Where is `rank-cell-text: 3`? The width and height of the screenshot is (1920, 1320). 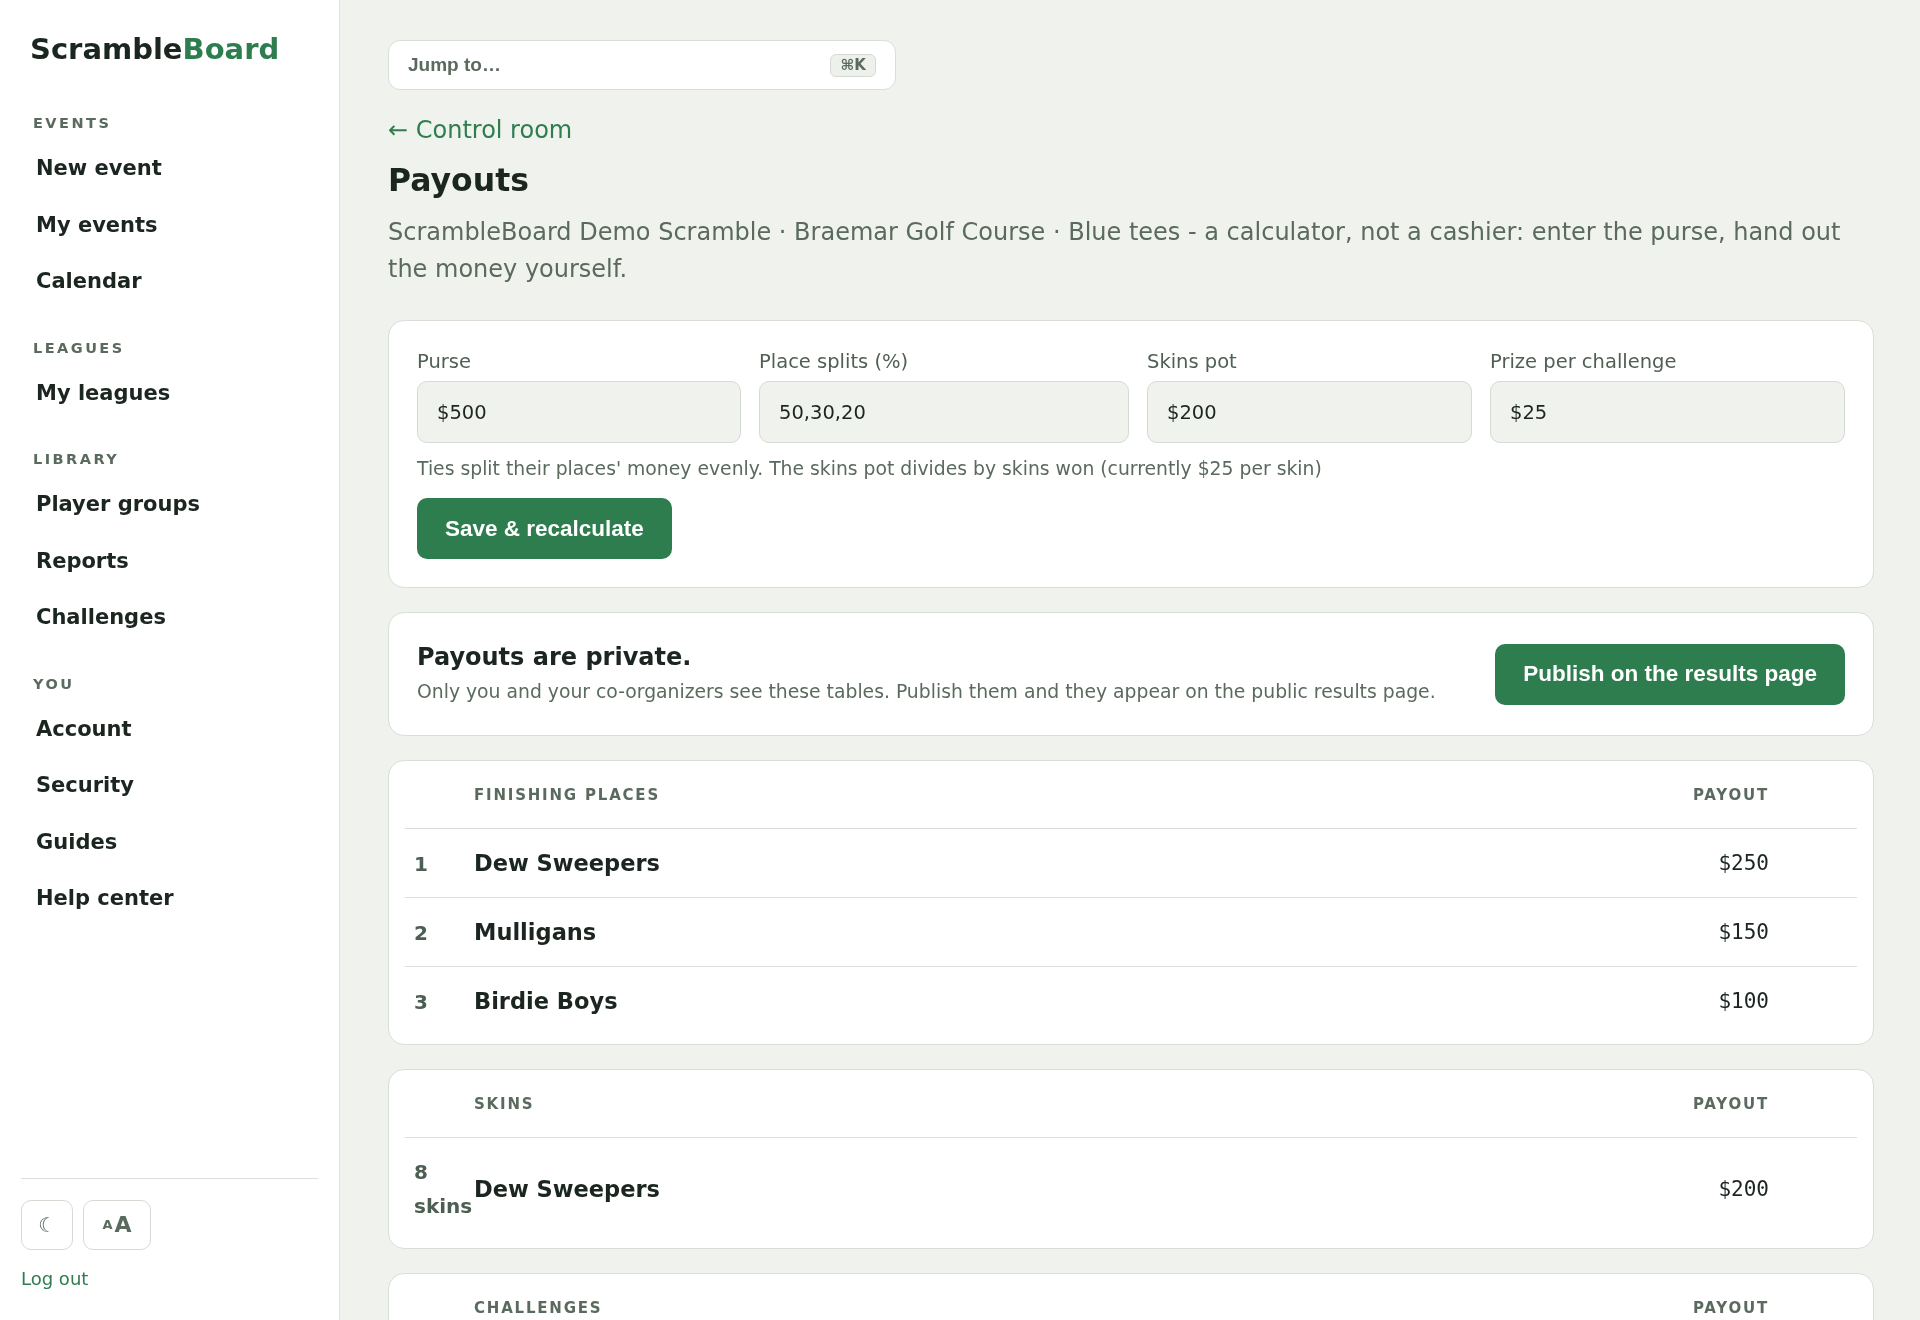 rank-cell-text: 3 is located at coordinates (421, 1002).